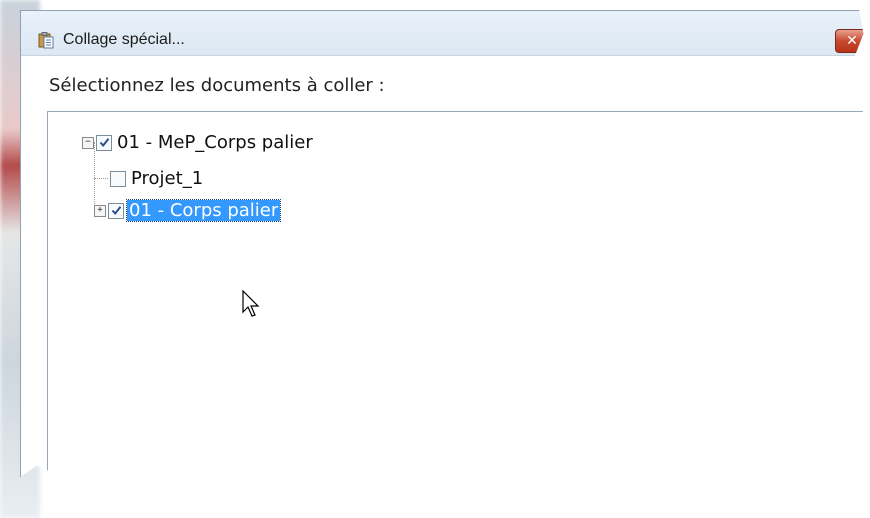 The height and width of the screenshot is (518, 870). I want to click on tree-connector-horizontal, so click(101, 178).